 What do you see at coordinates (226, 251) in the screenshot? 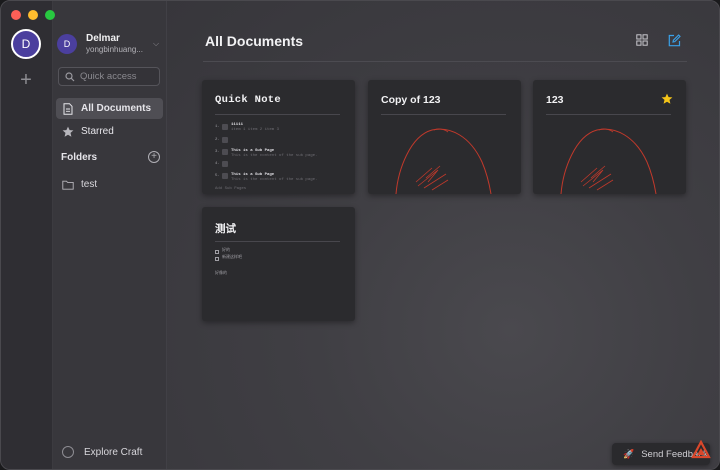
I see `preview-line: 好的` at bounding box center [226, 251].